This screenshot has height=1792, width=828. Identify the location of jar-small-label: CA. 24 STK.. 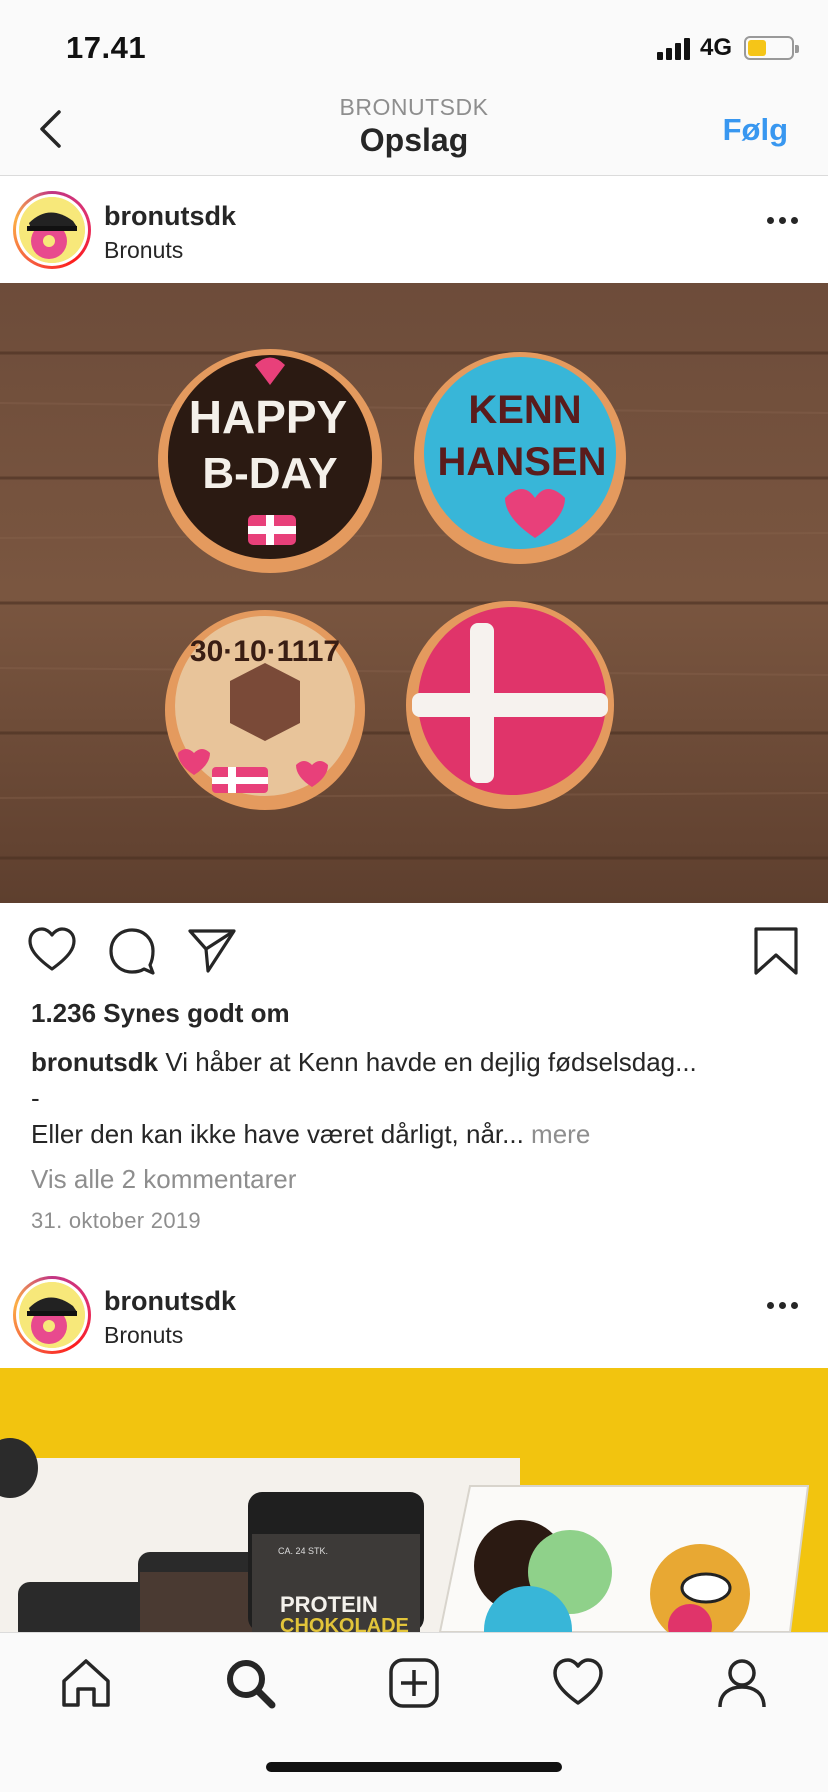
(303, 1551).